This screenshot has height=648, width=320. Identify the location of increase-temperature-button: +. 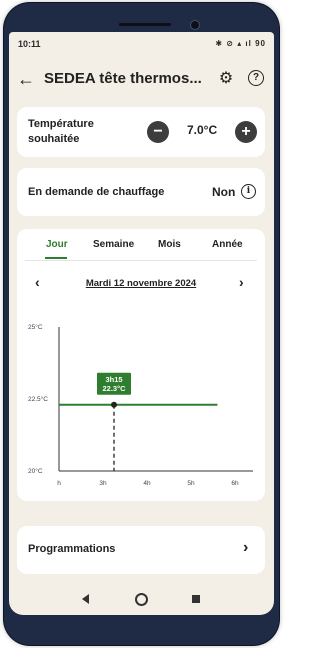
(246, 132).